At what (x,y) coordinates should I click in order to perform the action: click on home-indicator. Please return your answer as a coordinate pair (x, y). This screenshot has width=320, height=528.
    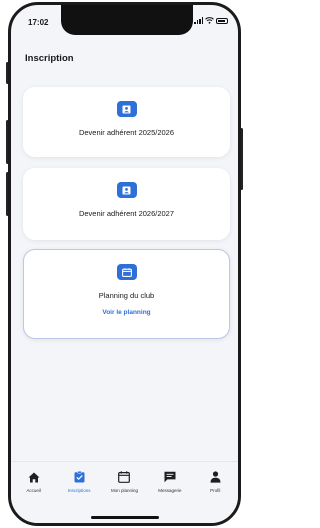
    Looking at the image, I should click on (125, 517).